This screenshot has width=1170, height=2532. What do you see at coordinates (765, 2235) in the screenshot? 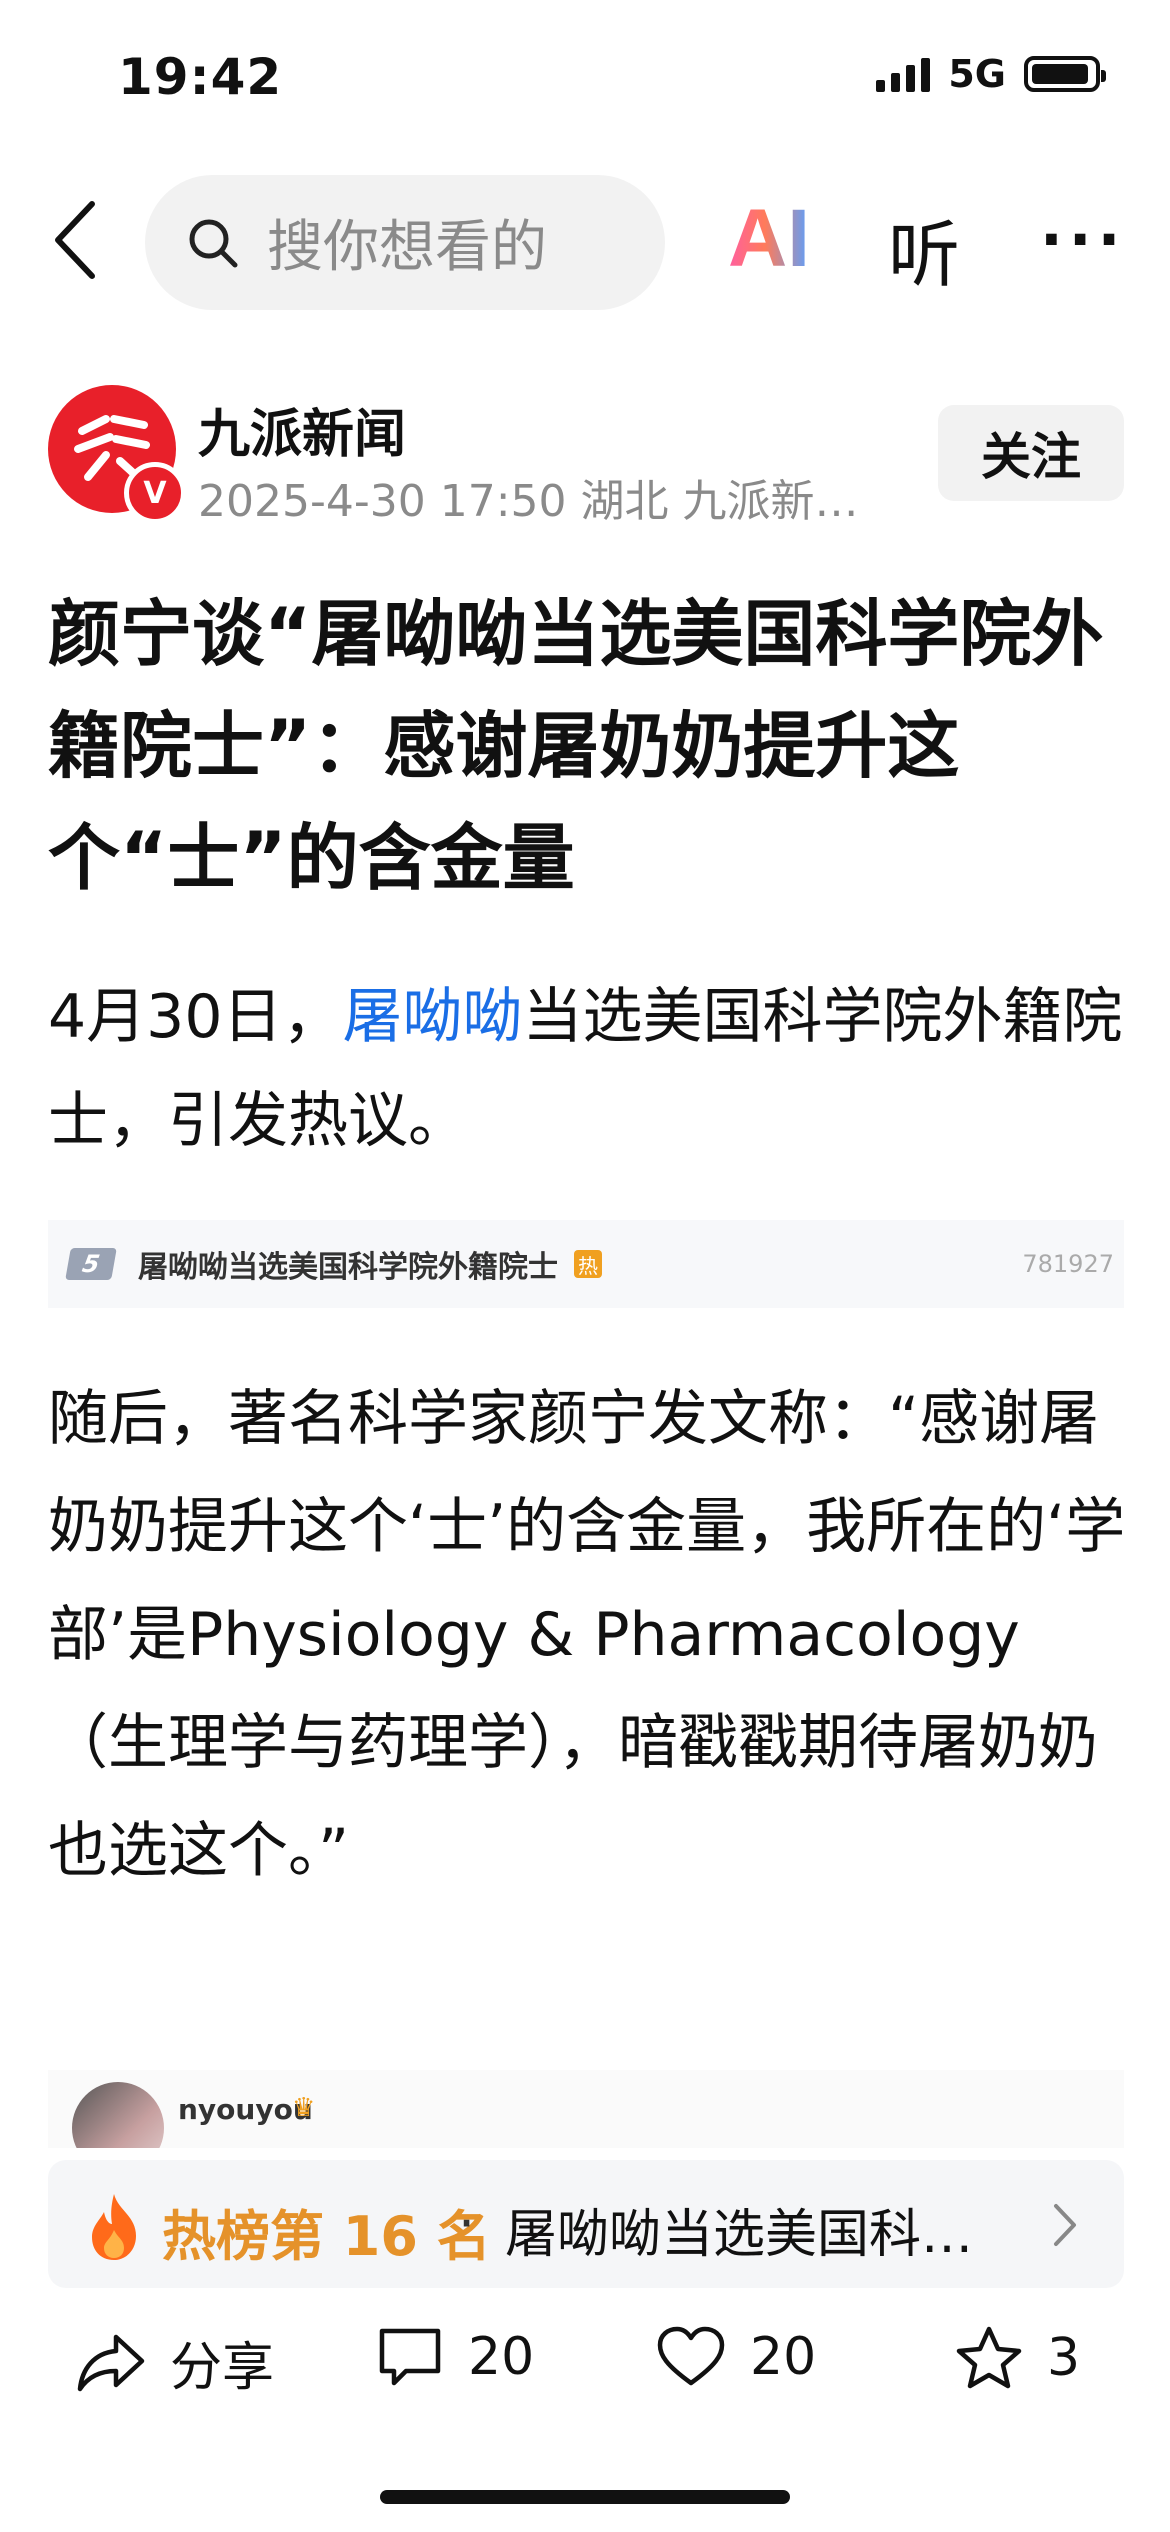
I see `hot-rank-title: 屠呦呦当选美国科学院外籍院士` at bounding box center [765, 2235].